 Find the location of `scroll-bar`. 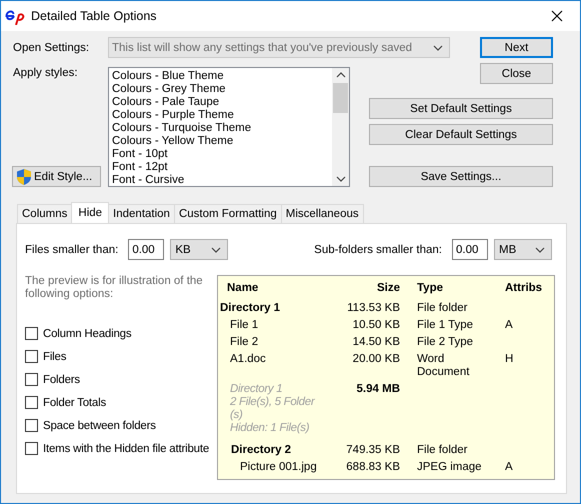

scroll-bar is located at coordinates (340, 127).